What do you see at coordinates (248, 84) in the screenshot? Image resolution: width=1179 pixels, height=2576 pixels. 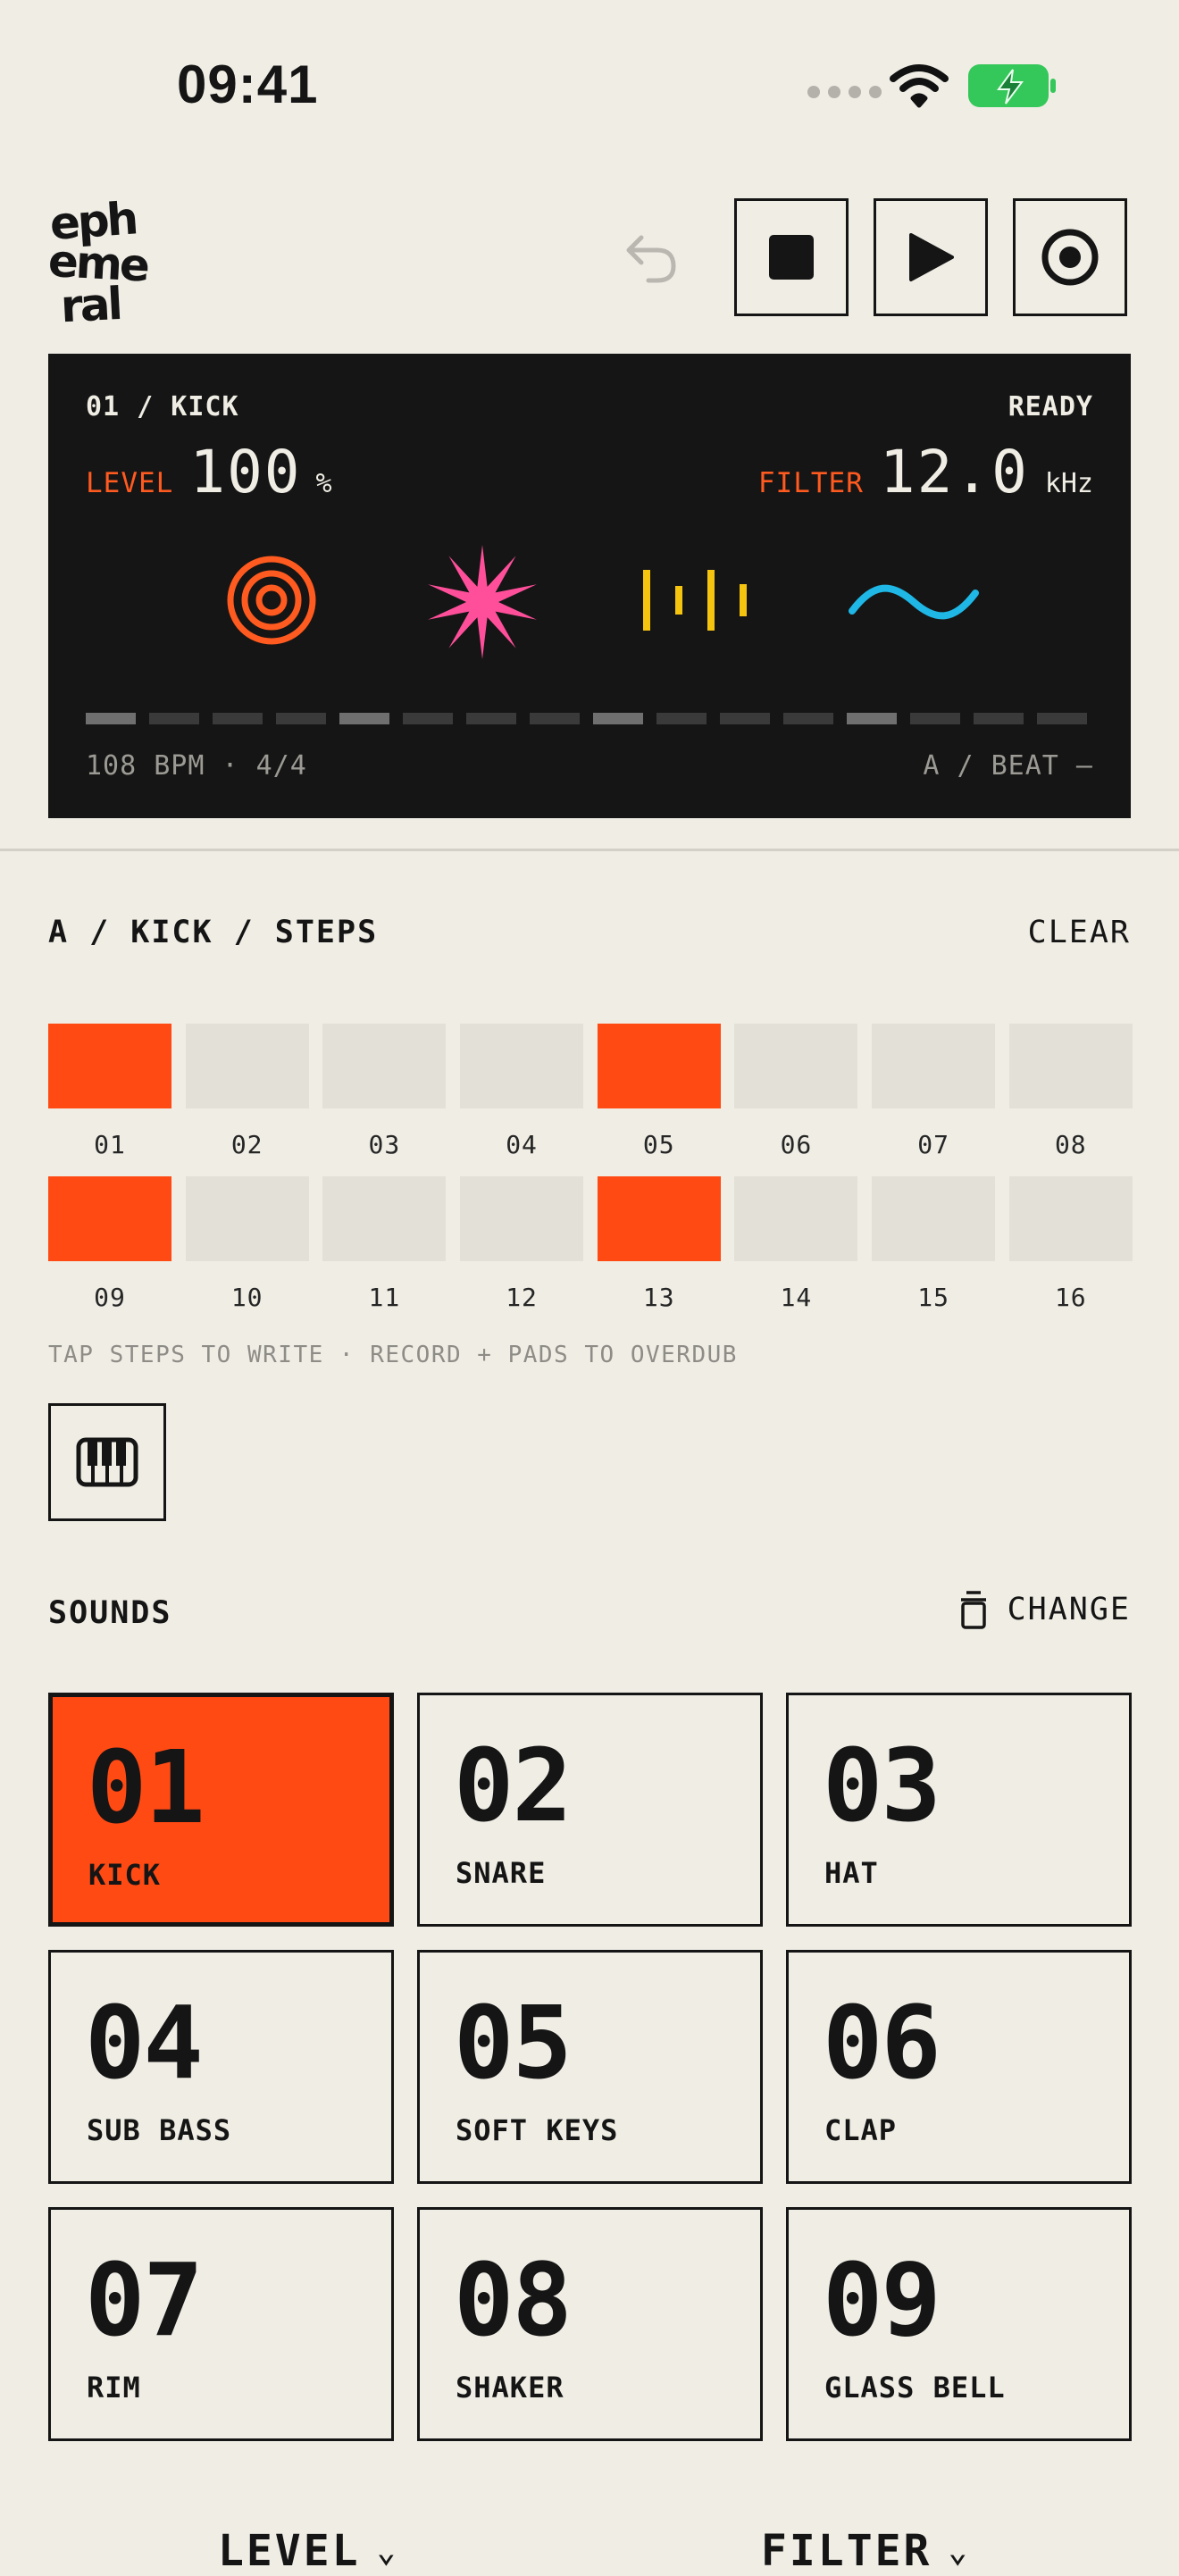 I see `status-time: 09:41` at bounding box center [248, 84].